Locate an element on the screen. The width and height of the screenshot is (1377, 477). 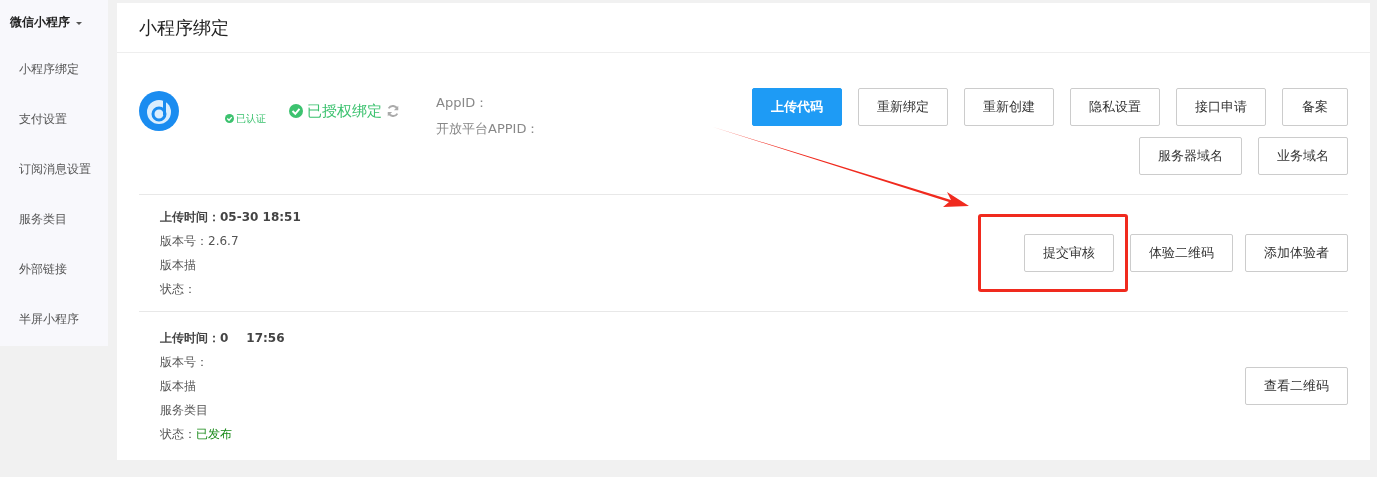
upload-time: 上传时间：05-30 18:51 is located at coordinates (230, 217).